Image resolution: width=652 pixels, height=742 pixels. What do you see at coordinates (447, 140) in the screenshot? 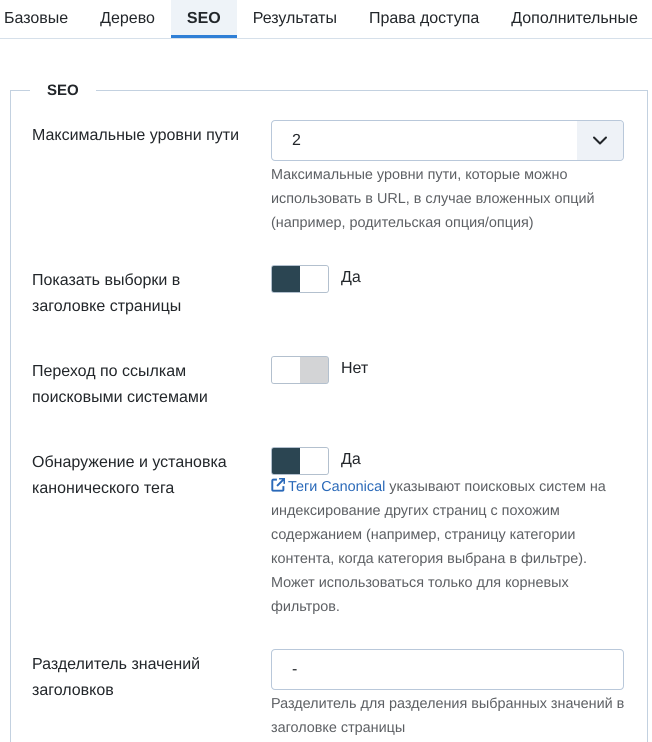
I see `select-field: 2` at bounding box center [447, 140].